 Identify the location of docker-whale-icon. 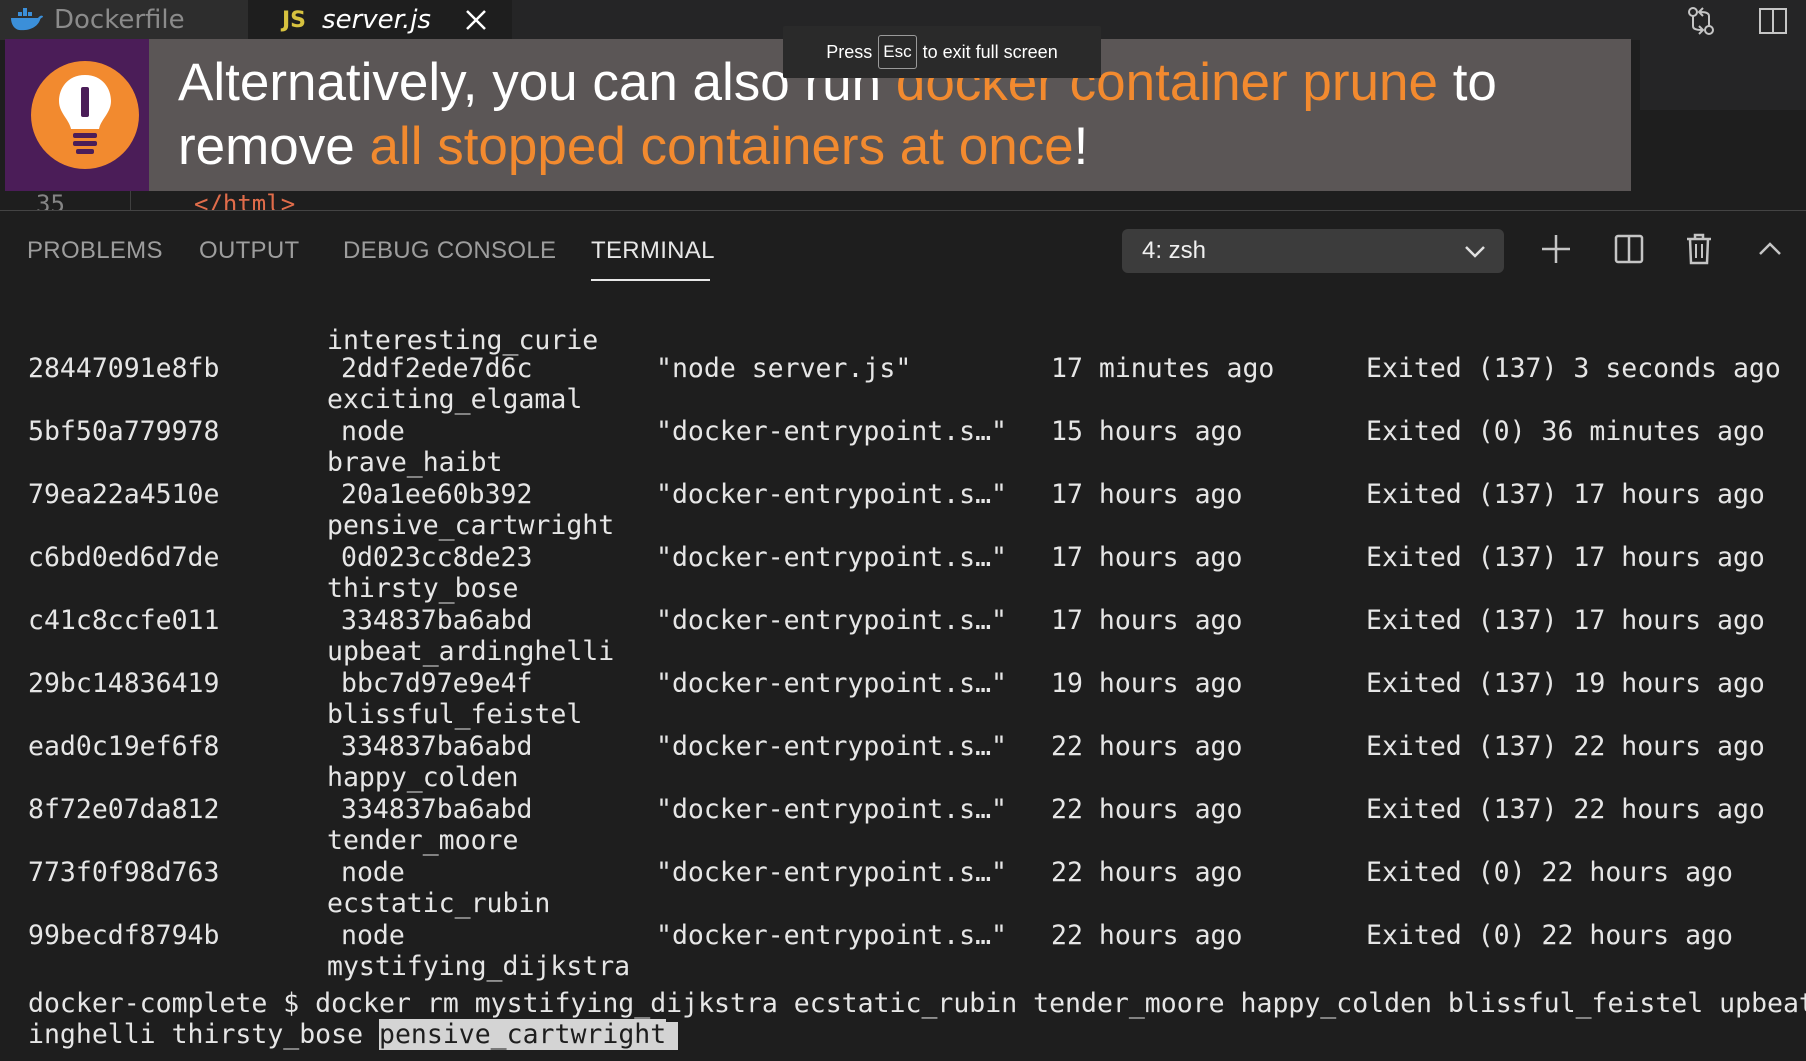
(27, 19).